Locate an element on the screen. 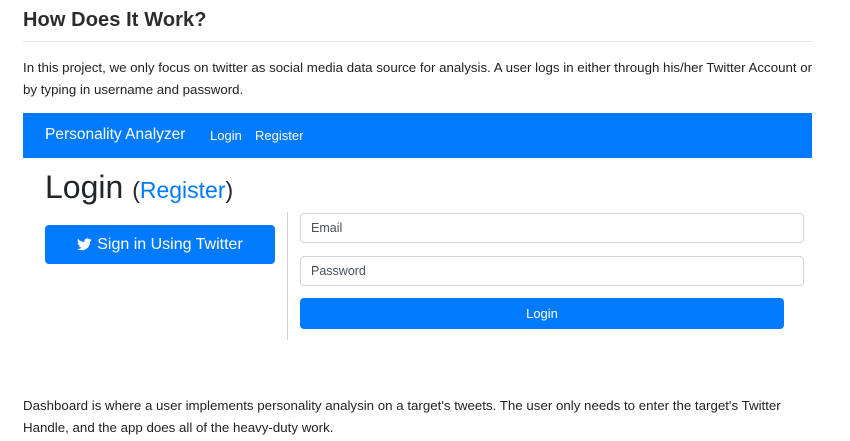 The height and width of the screenshot is (441, 850). navbar: Personality Analyzer Login Register is located at coordinates (417, 135).